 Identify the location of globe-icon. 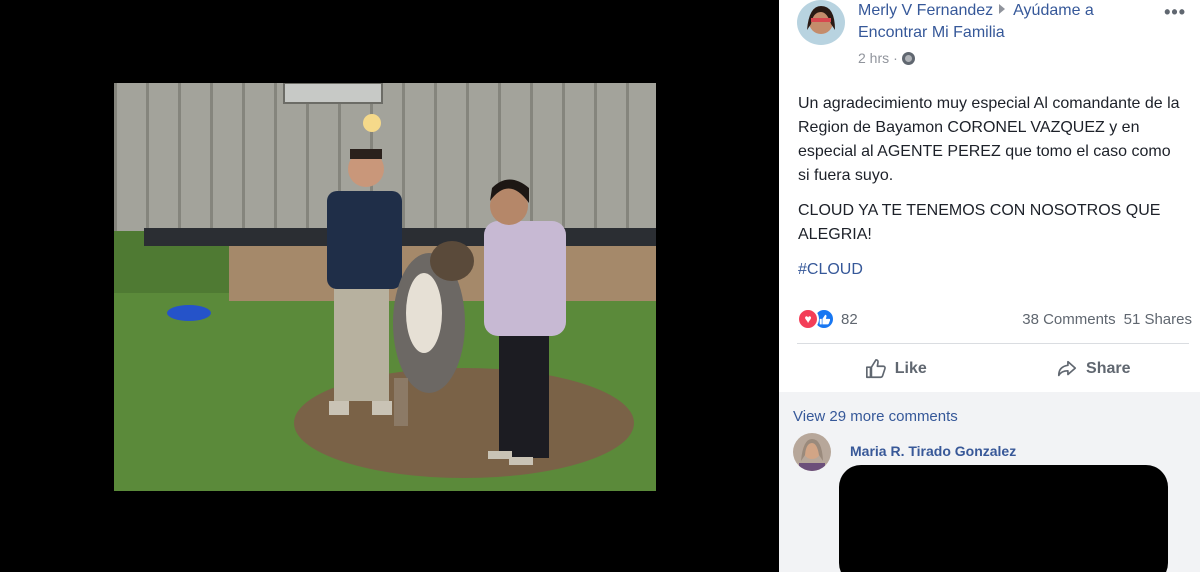
(908, 58).